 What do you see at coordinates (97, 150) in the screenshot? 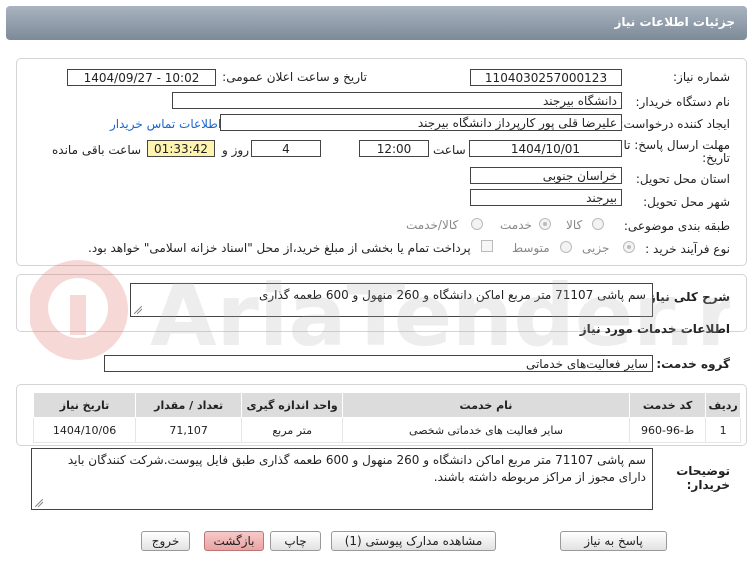
I see `remaining-label: ساعت باقی مانده` at bounding box center [97, 150].